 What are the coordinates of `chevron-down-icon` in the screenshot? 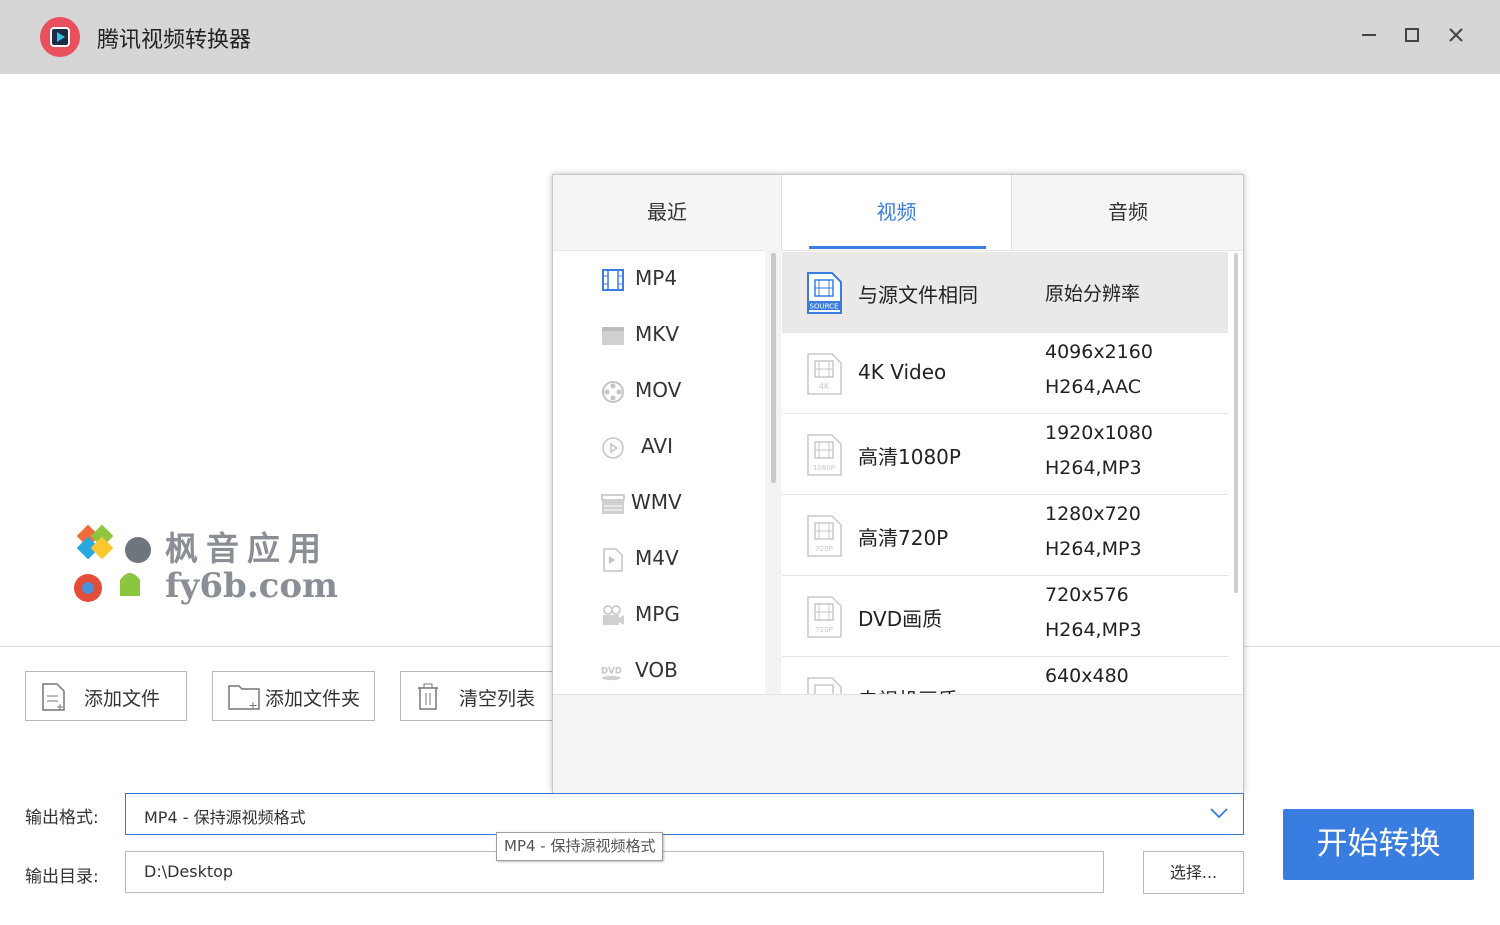 It's located at (1219, 813).